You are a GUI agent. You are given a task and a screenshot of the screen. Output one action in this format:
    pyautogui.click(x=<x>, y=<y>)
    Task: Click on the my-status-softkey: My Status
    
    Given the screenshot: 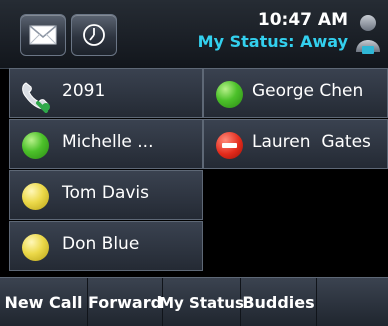 What is the action you would take?
    pyautogui.click(x=201, y=302)
    